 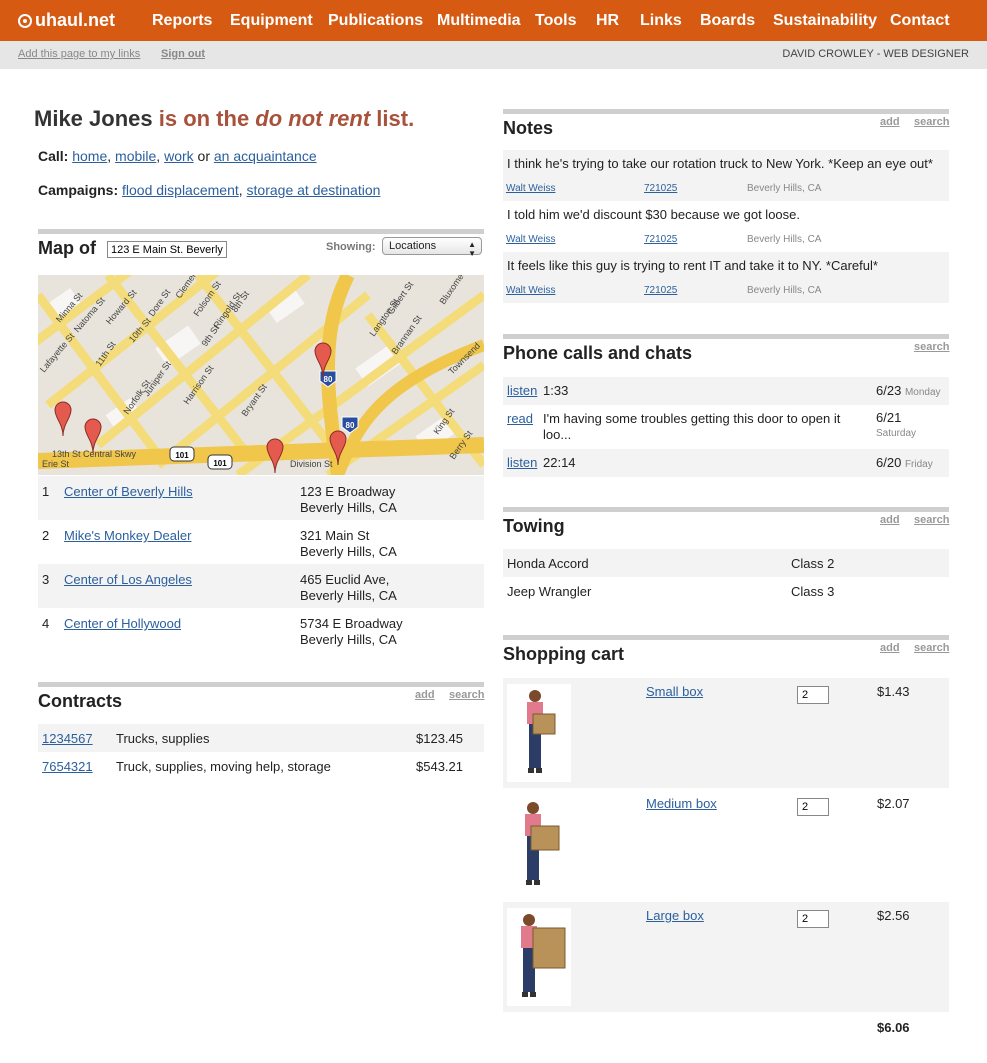 What do you see at coordinates (67, 738) in the screenshot?
I see `contract-id-link: 1234567` at bounding box center [67, 738].